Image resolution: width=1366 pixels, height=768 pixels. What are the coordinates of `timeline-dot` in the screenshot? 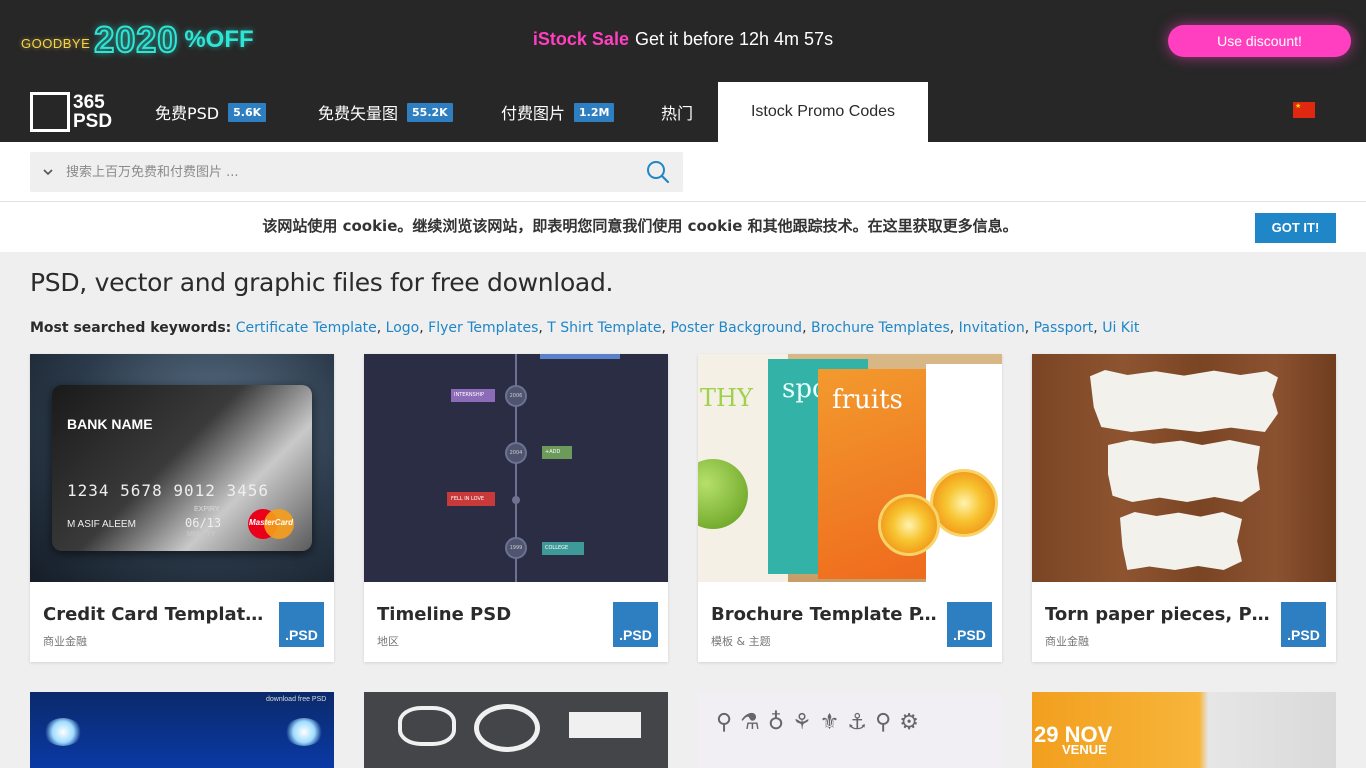 It's located at (516, 500).